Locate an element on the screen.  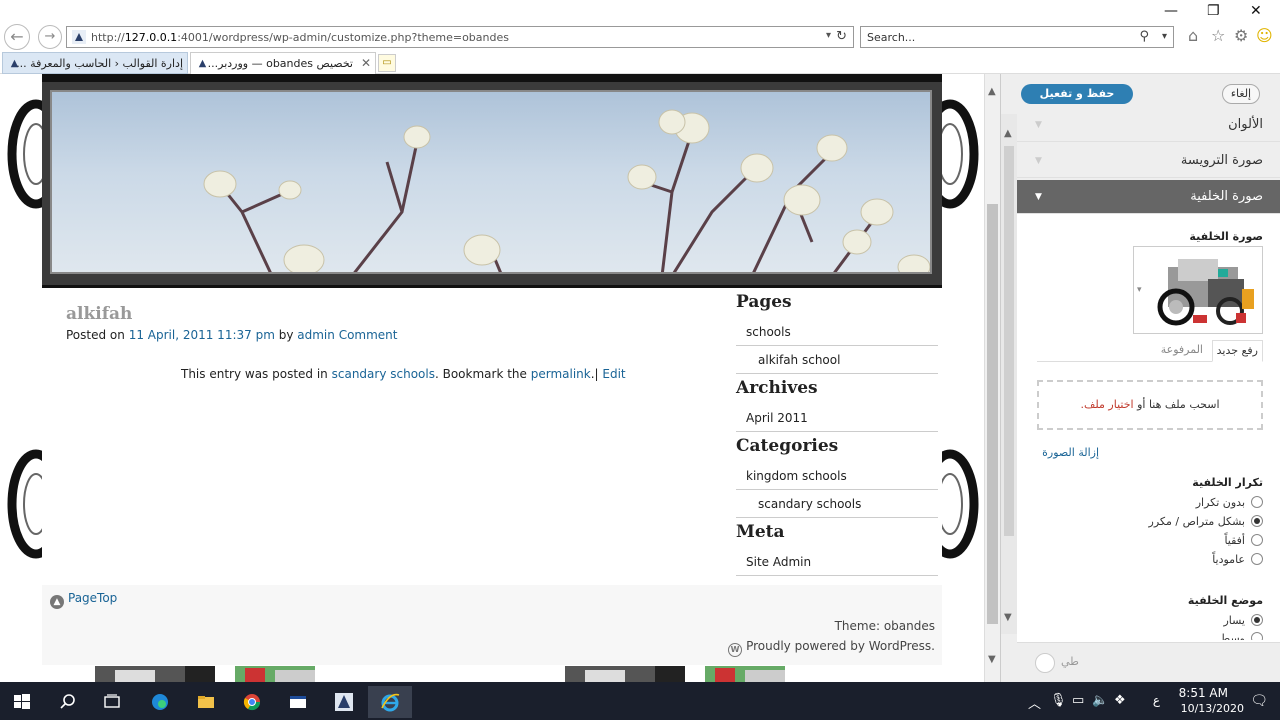
edge-taskbar-button is located at coordinates (160, 702).